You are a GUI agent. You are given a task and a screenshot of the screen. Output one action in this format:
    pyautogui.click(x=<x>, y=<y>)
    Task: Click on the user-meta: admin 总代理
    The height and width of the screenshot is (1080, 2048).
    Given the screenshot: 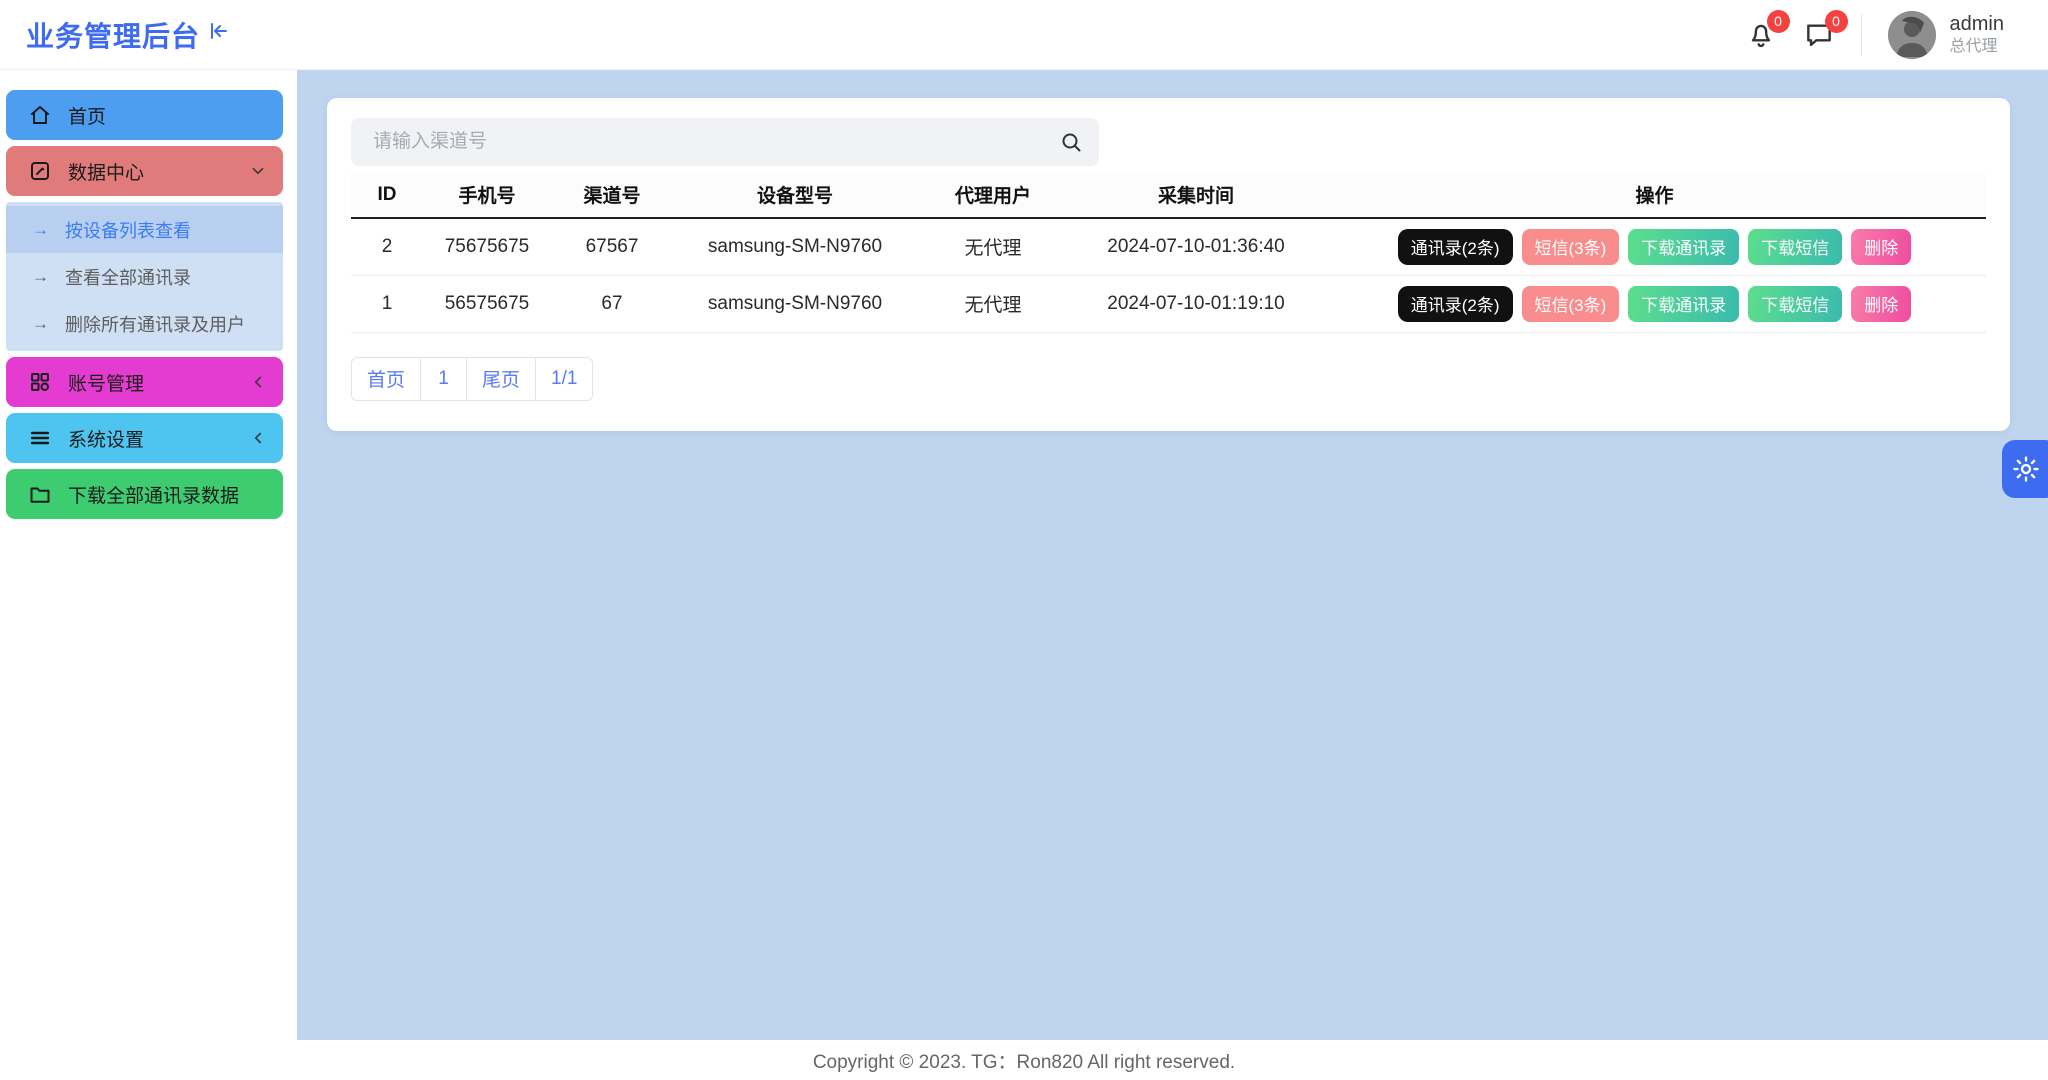 What is the action you would take?
    pyautogui.click(x=1977, y=34)
    